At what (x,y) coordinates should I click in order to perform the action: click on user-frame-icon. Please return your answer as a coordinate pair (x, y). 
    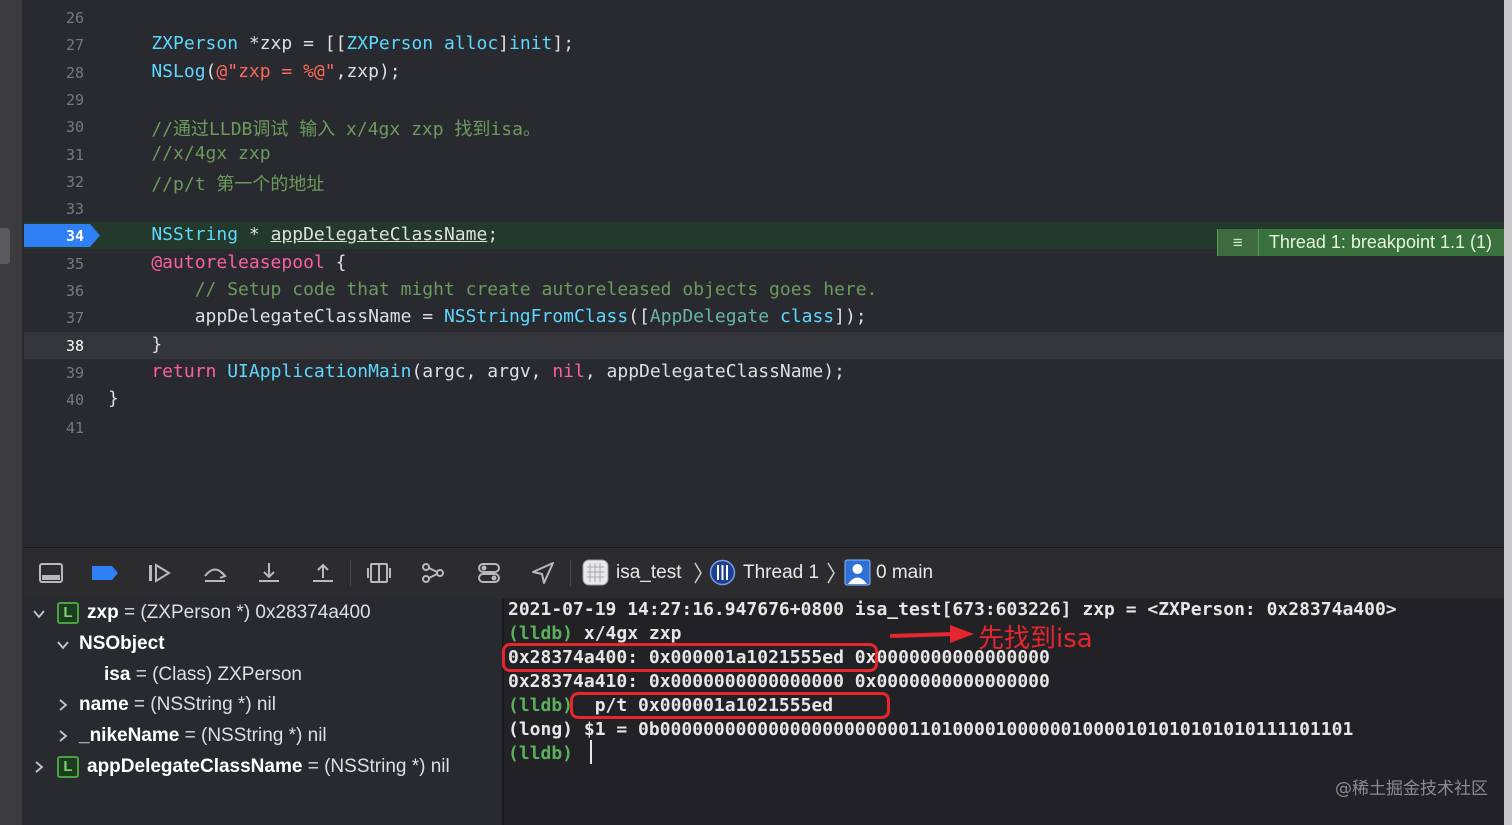
    Looking at the image, I should click on (857, 572).